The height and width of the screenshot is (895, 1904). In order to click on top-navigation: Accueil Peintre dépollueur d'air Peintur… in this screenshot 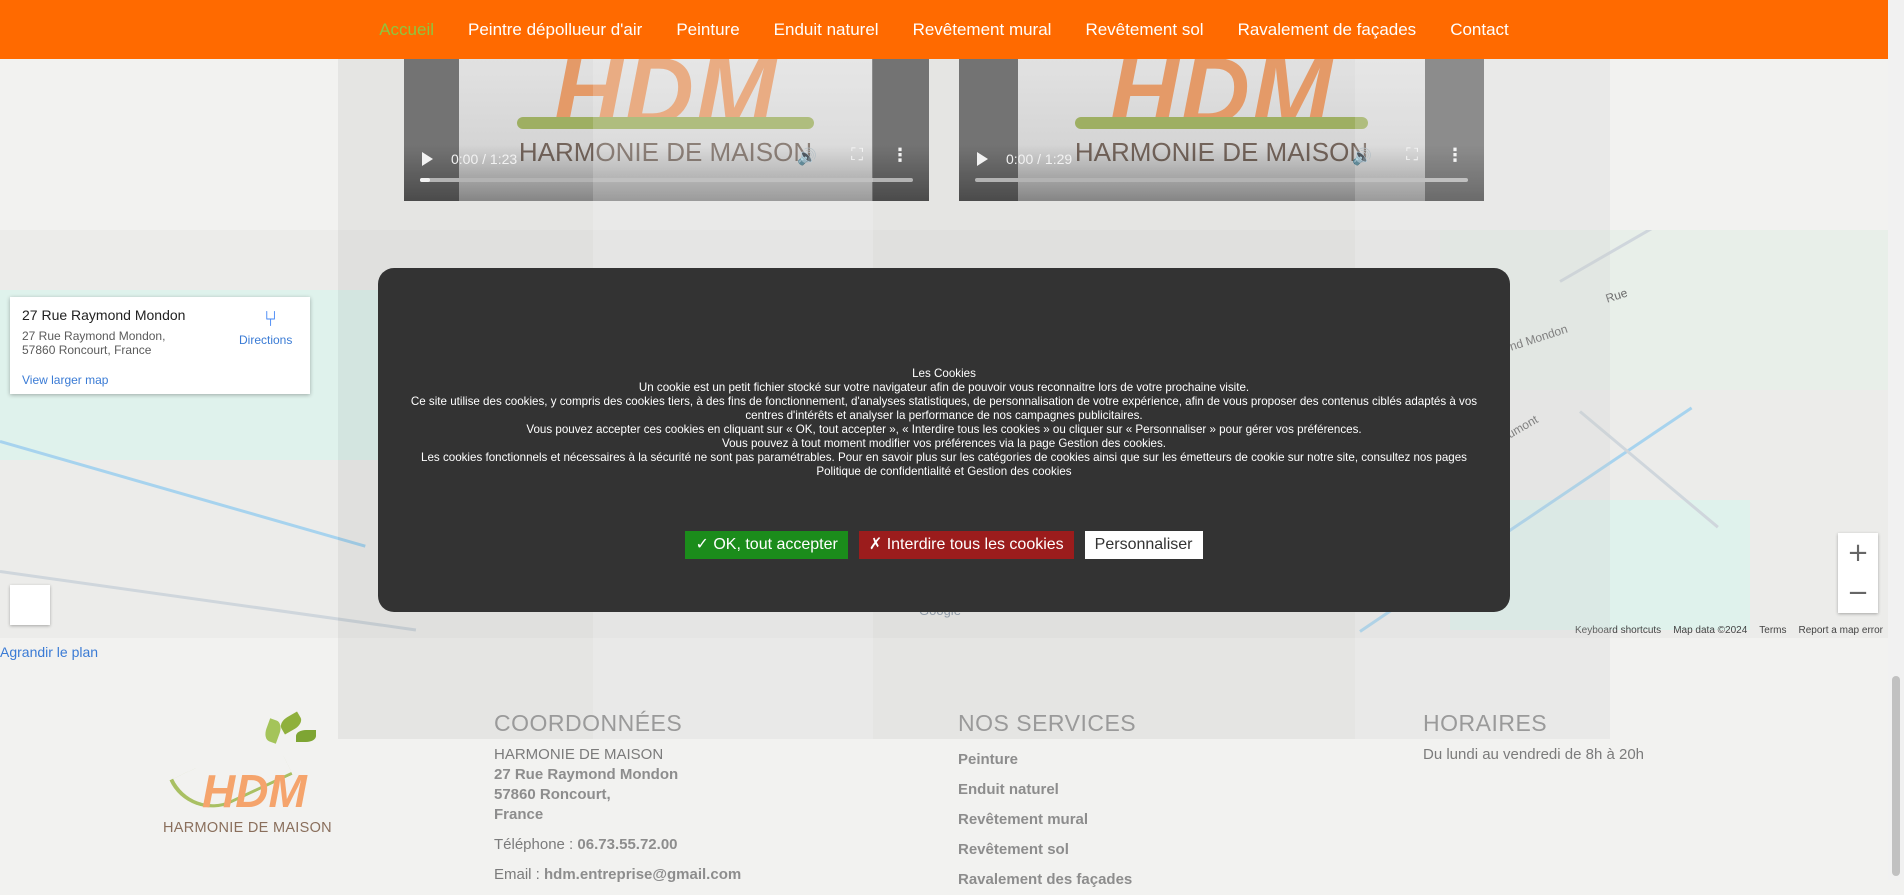, I will do `click(944, 29)`.